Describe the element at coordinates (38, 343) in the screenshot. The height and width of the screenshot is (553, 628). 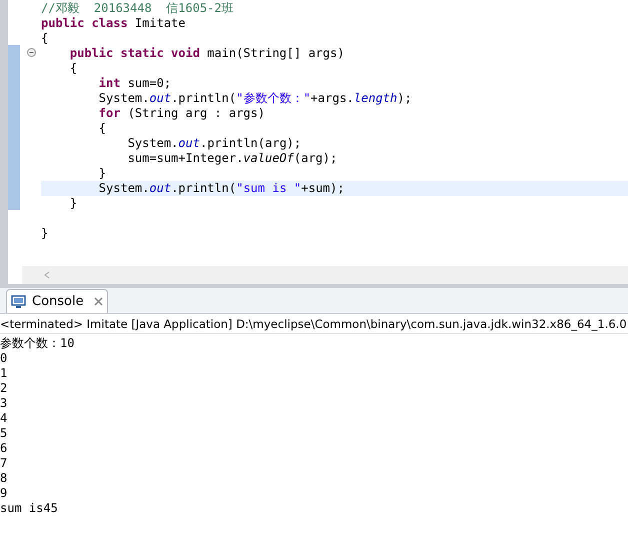
I see `console-output-line: 参数个数：10` at that location.